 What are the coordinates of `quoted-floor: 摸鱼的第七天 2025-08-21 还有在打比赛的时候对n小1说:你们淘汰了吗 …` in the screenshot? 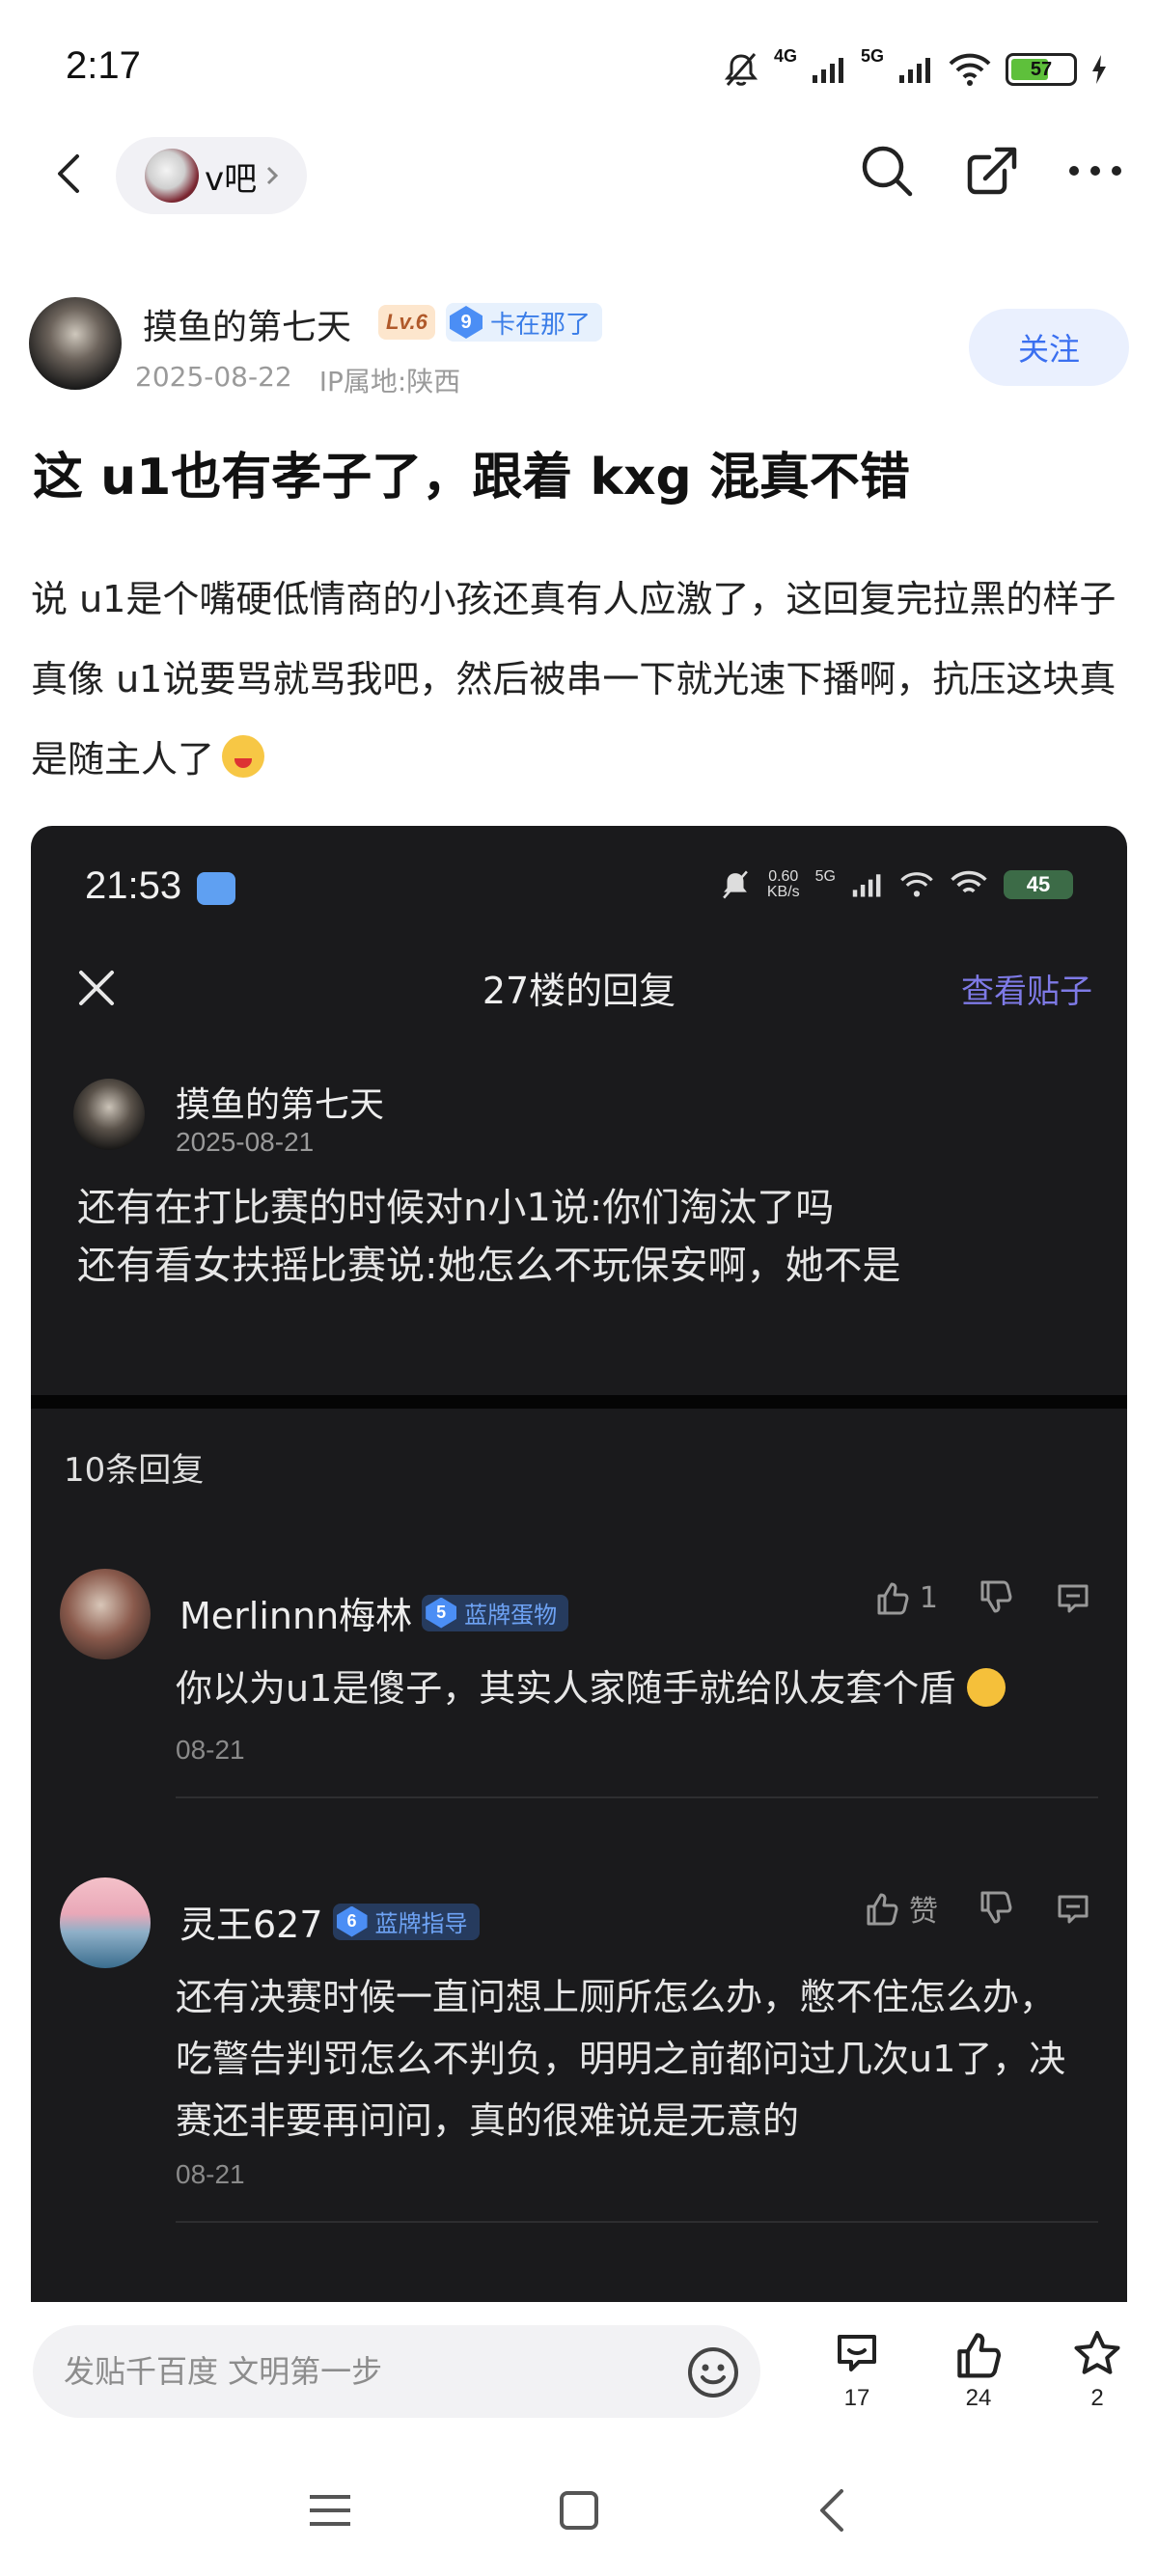 It's located at (579, 1163).